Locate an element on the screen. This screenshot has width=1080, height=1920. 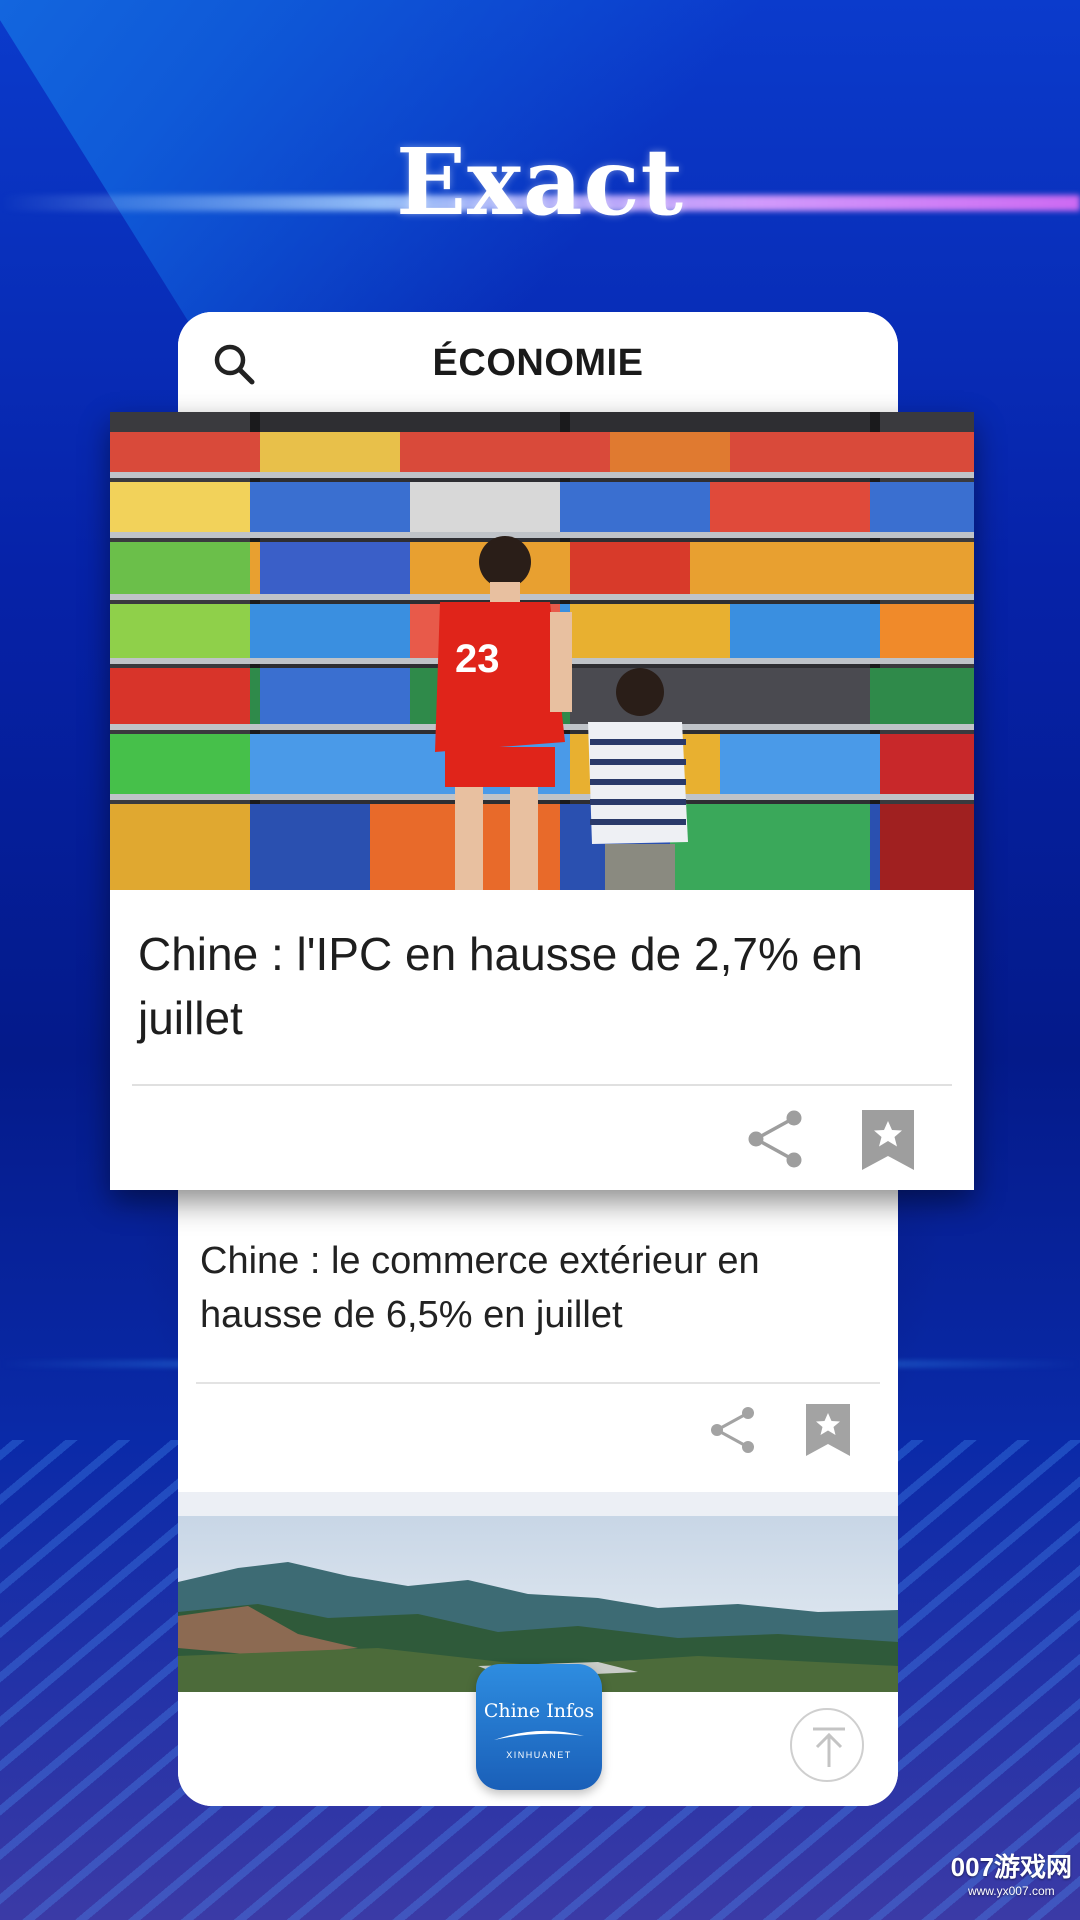
watermark: 007游戏网 www.yx007.com is located at coordinates (1011, 1872).